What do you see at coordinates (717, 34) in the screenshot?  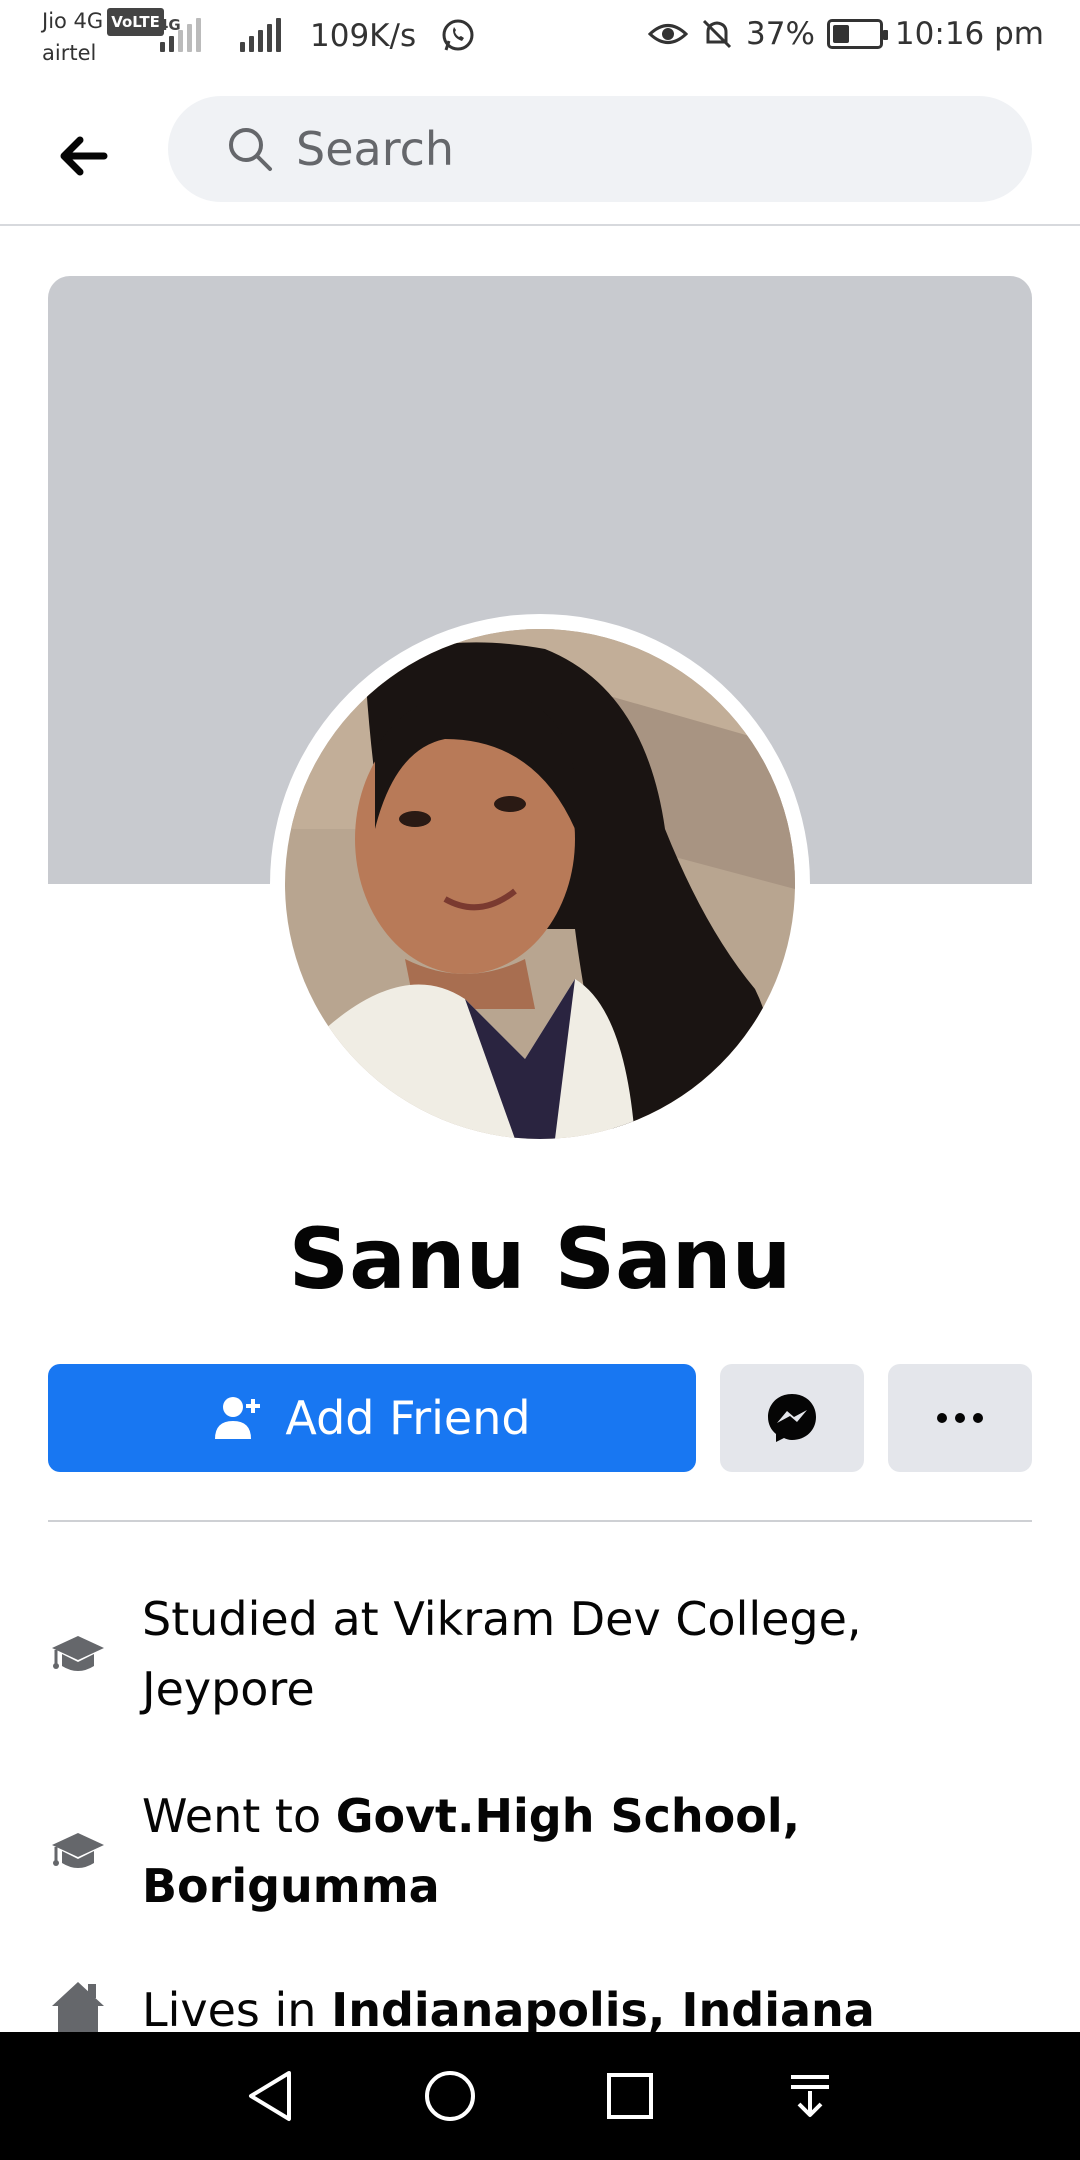 I see `bell-muted-icon` at bounding box center [717, 34].